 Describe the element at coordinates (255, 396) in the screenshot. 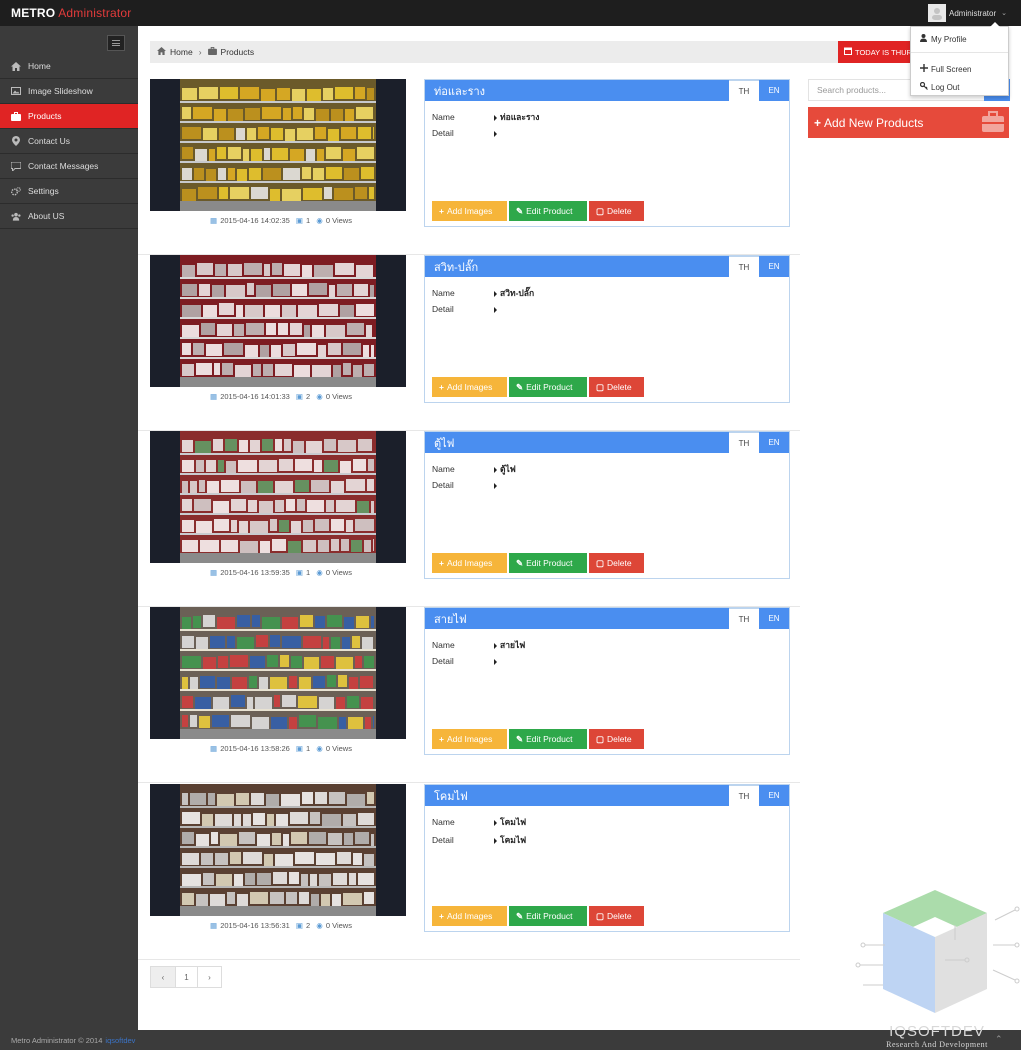

I see `product-date: 2015-04-16 14:01:33` at that location.